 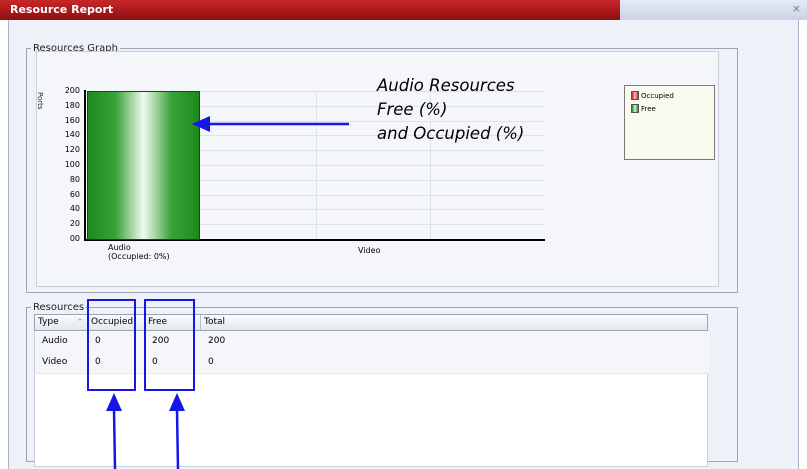 What do you see at coordinates (648, 108) in the screenshot?
I see `legend-label: Free` at bounding box center [648, 108].